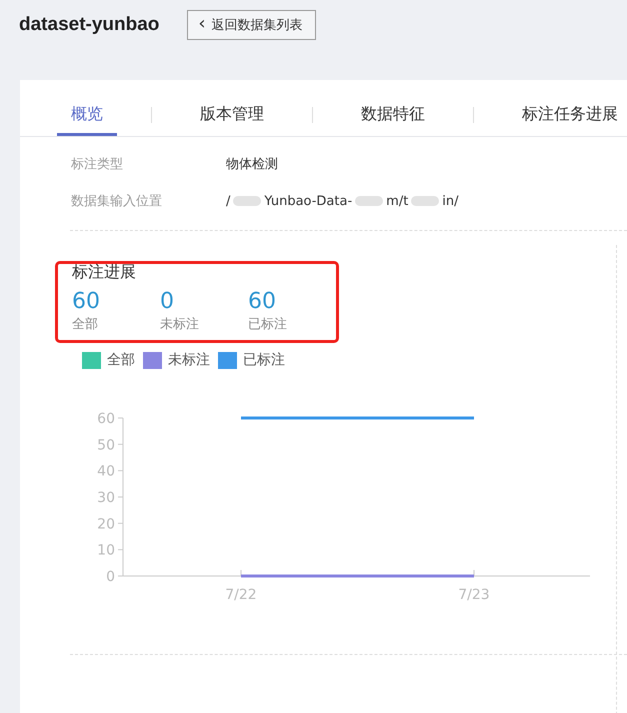 This screenshot has height=713, width=627. What do you see at coordinates (251, 25) in the screenshot?
I see `back-button: ‹ 返回数据集列表` at bounding box center [251, 25].